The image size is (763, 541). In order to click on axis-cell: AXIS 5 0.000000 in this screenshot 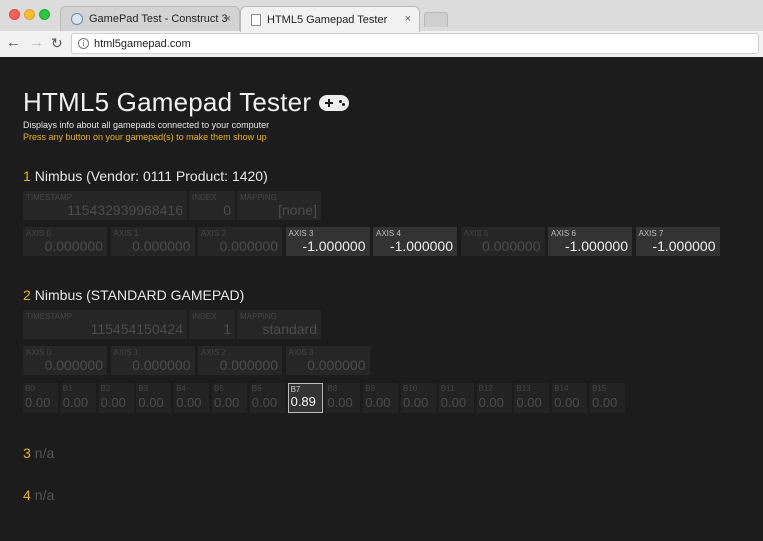, I will do `click(502, 241)`.